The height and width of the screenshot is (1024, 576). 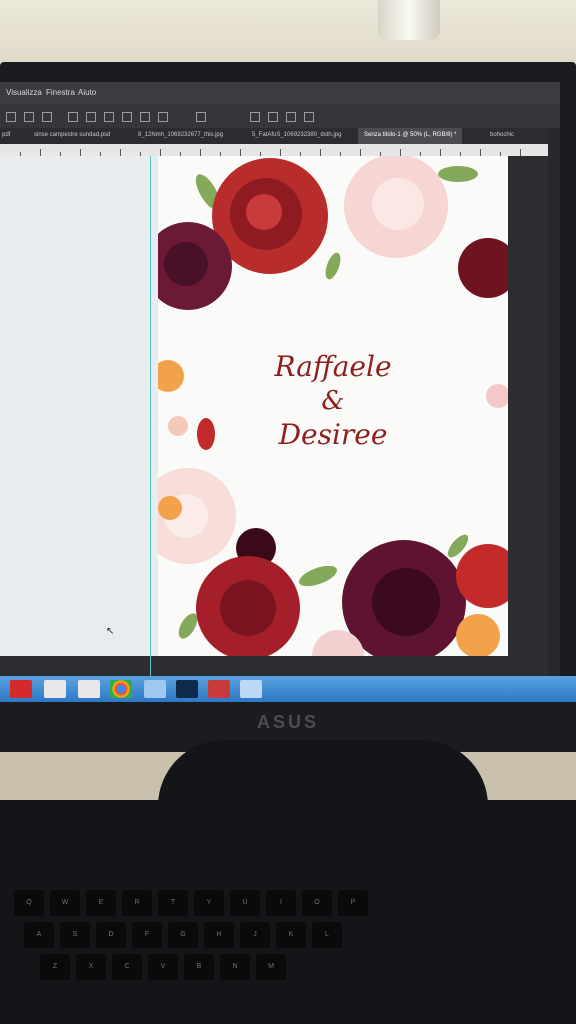 What do you see at coordinates (89, 689) in the screenshot?
I see `spreadsheet-icon` at bounding box center [89, 689].